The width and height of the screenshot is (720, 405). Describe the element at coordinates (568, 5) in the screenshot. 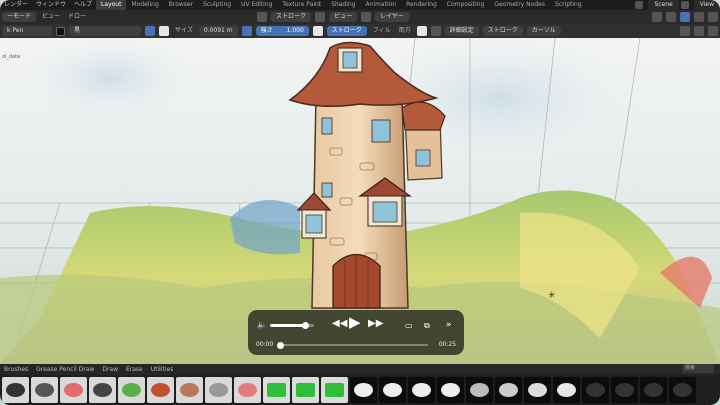

I see `workspace-tab-scripting: Scripting` at that location.